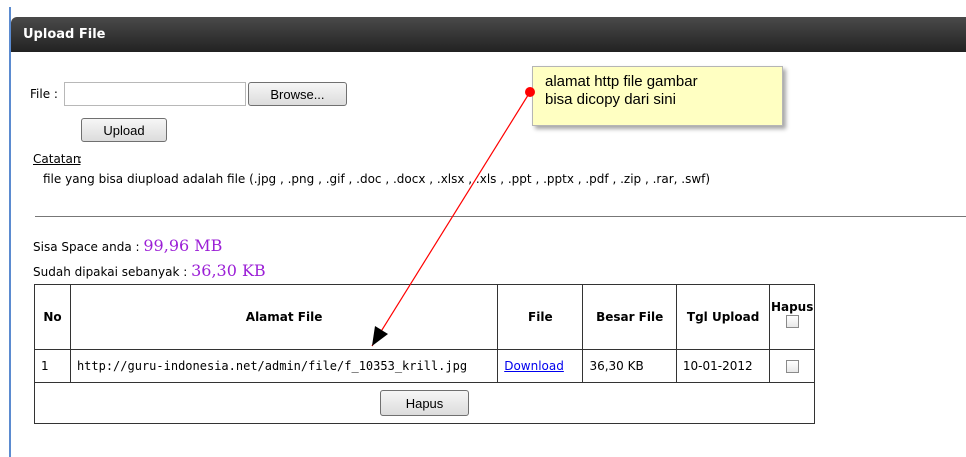 The width and height of the screenshot is (966, 457). I want to click on arrow-head, so click(380, 336).